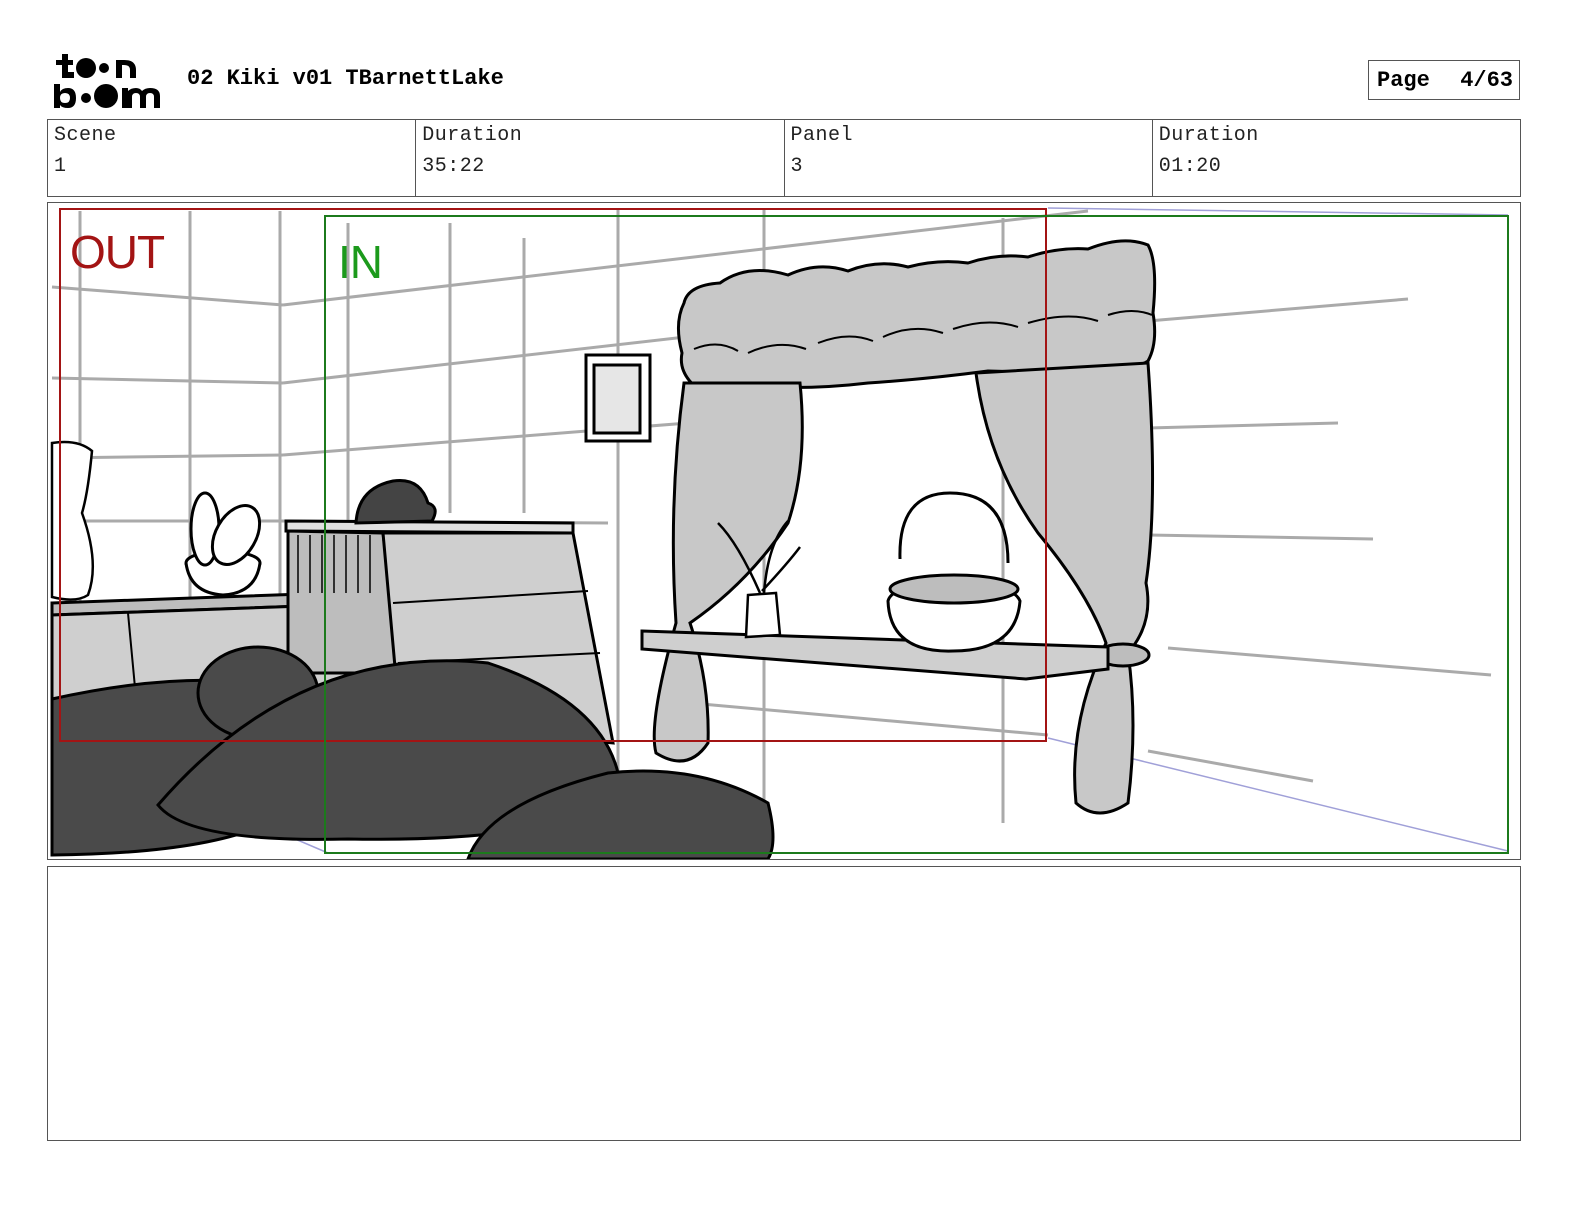 This screenshot has width=1584, height=1224. I want to click on panel-cell: Panel 3, so click(969, 158).